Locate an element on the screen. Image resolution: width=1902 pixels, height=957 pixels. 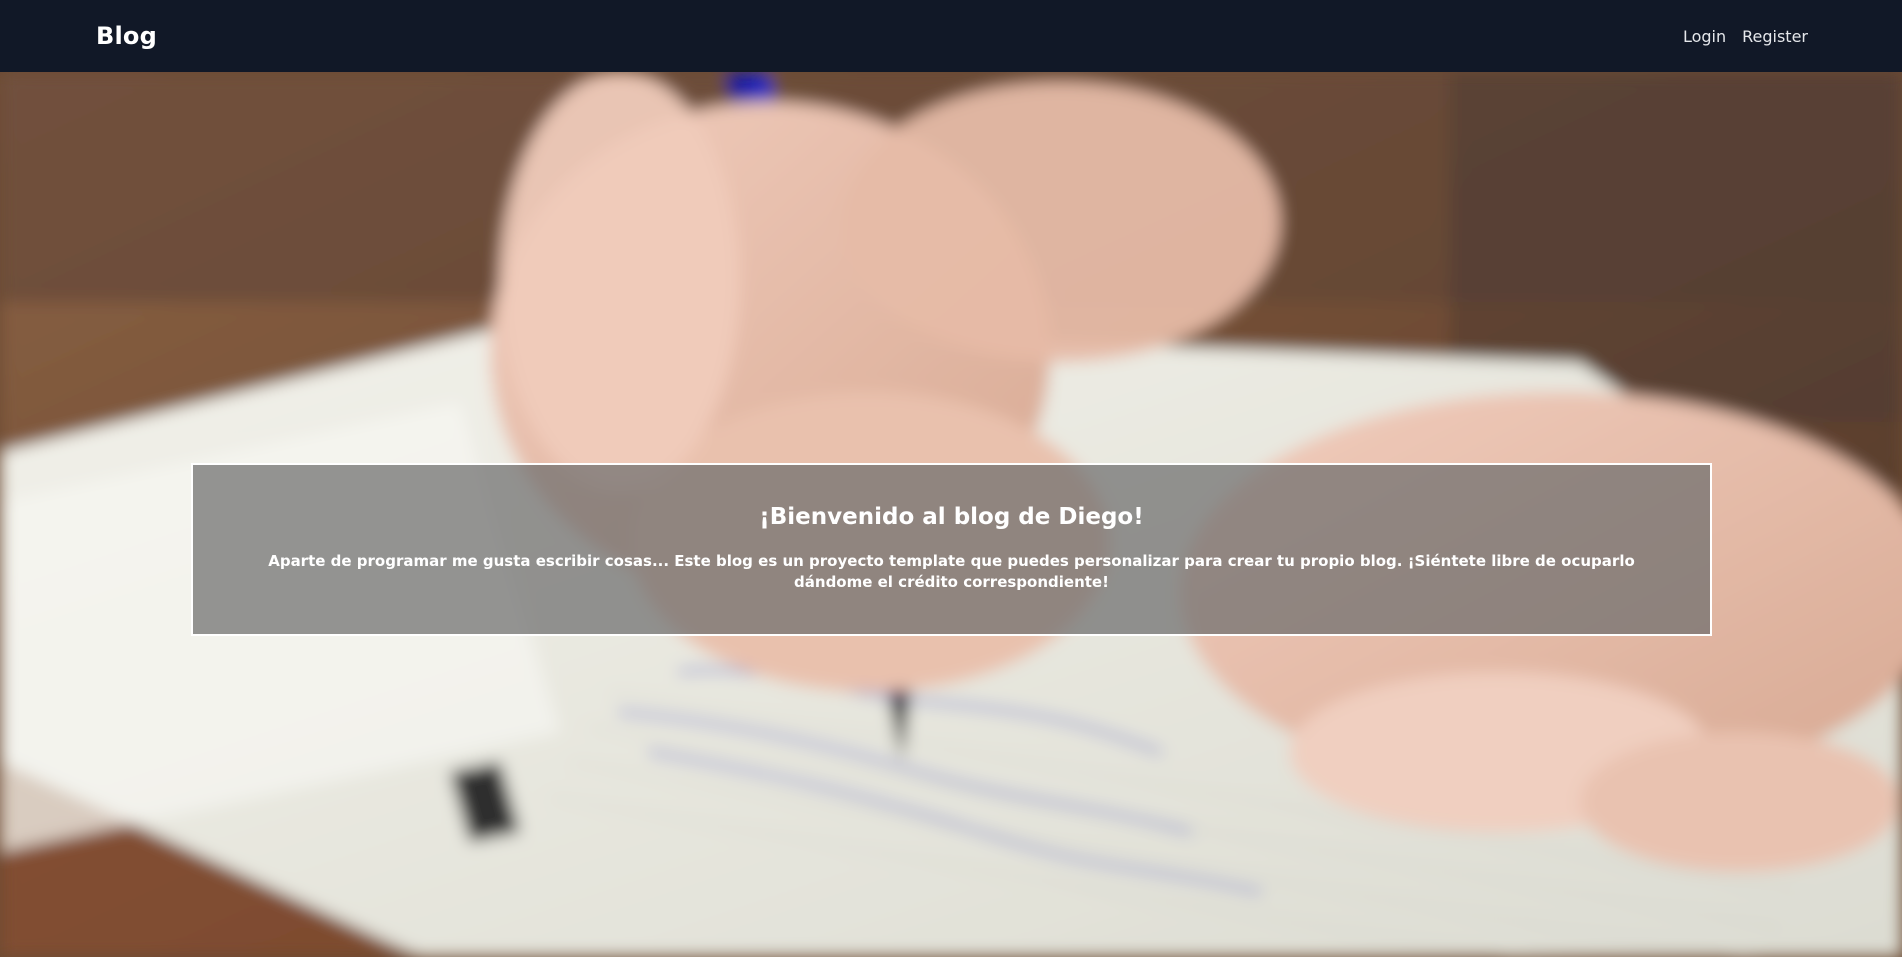
auth-nav: Login Register is located at coordinates (1745, 36).